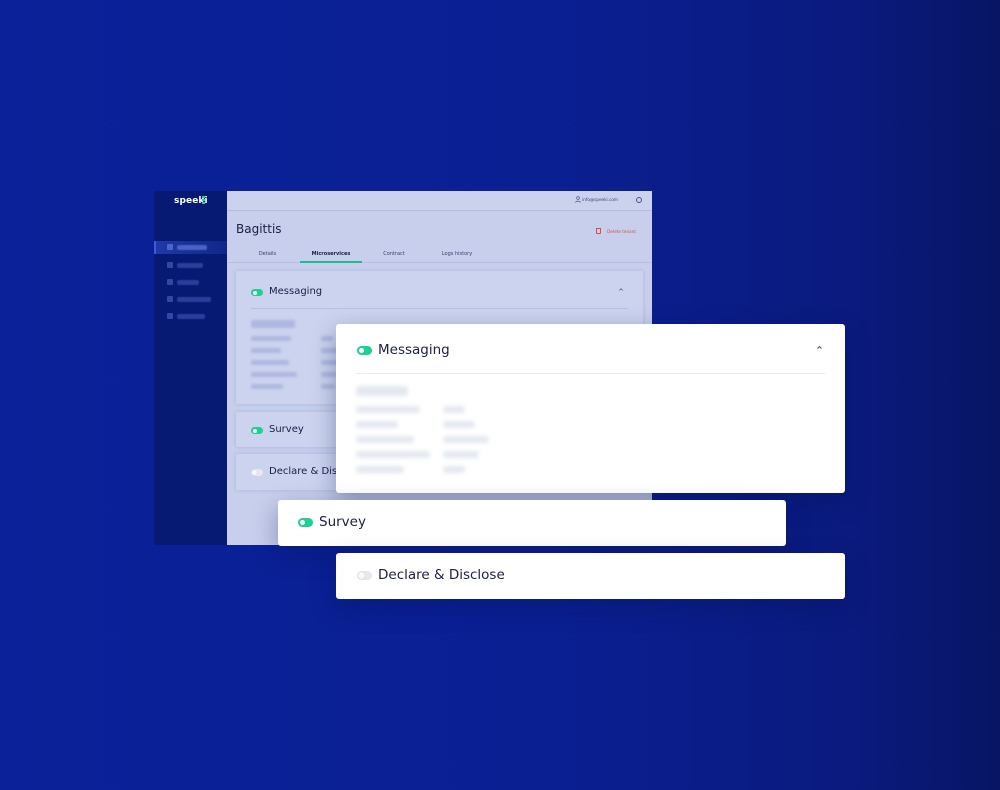  What do you see at coordinates (598, 231) in the screenshot?
I see `trash-icon` at bounding box center [598, 231].